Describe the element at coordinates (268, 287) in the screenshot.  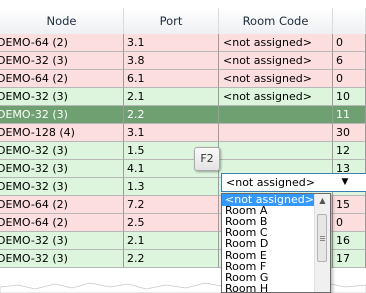
I see `dropdown-option: Room H` at that location.